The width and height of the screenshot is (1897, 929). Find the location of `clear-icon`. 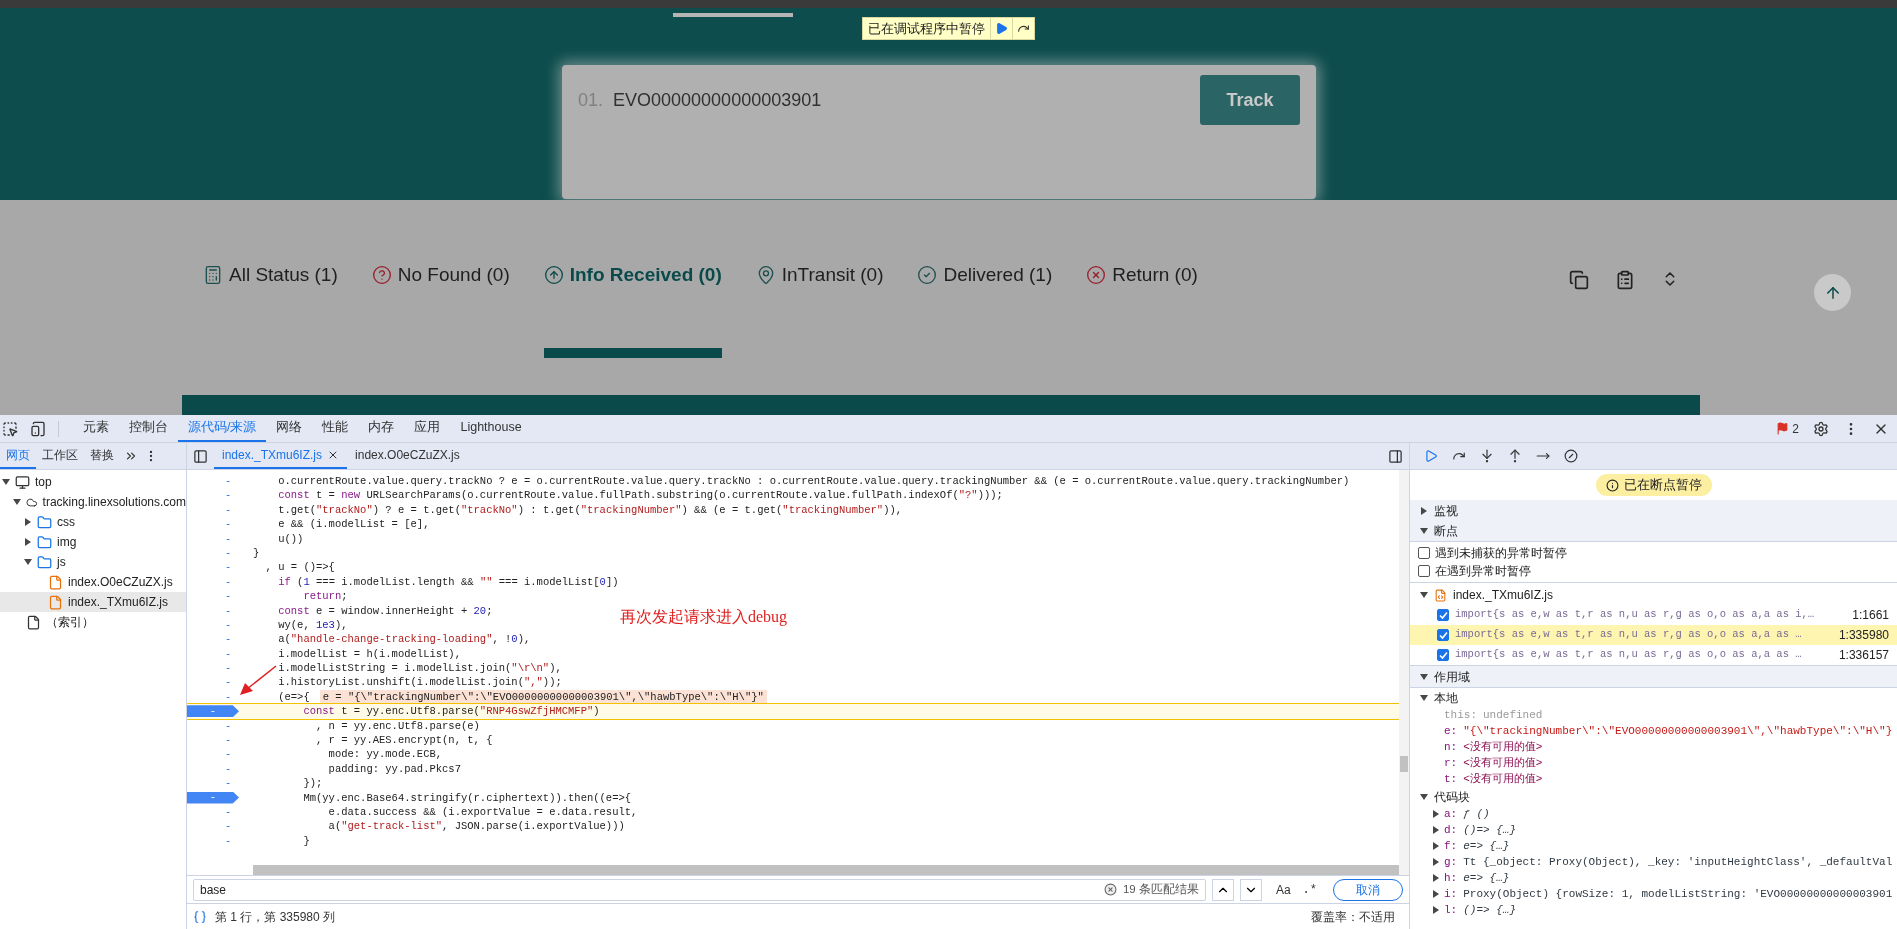

clear-icon is located at coordinates (1110, 889).